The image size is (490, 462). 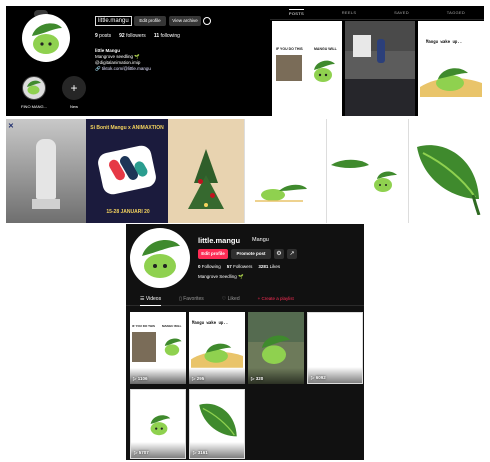 I want to click on create-playlist-link: + Create a playlist, so click(x=276, y=298).